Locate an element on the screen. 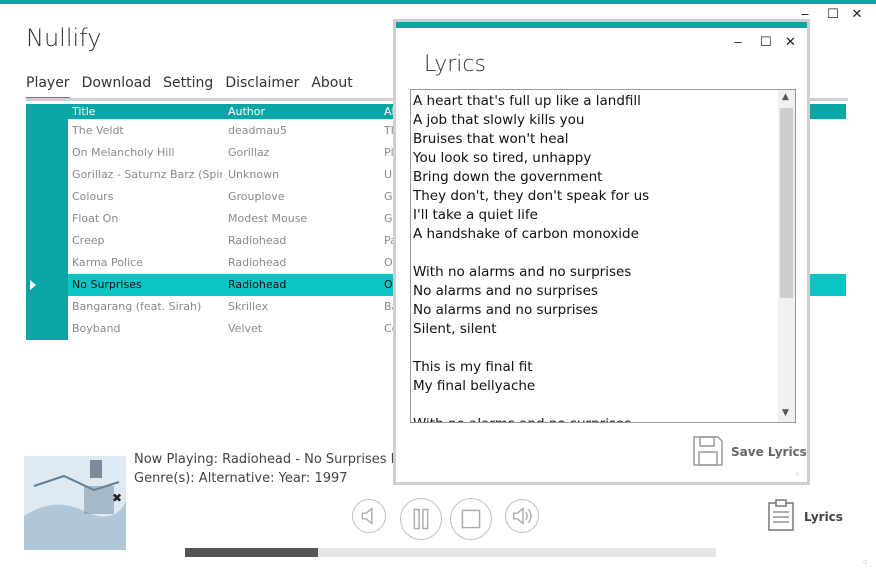 The image size is (876, 572). scroll-up-icon: ▲ is located at coordinates (785, 97).